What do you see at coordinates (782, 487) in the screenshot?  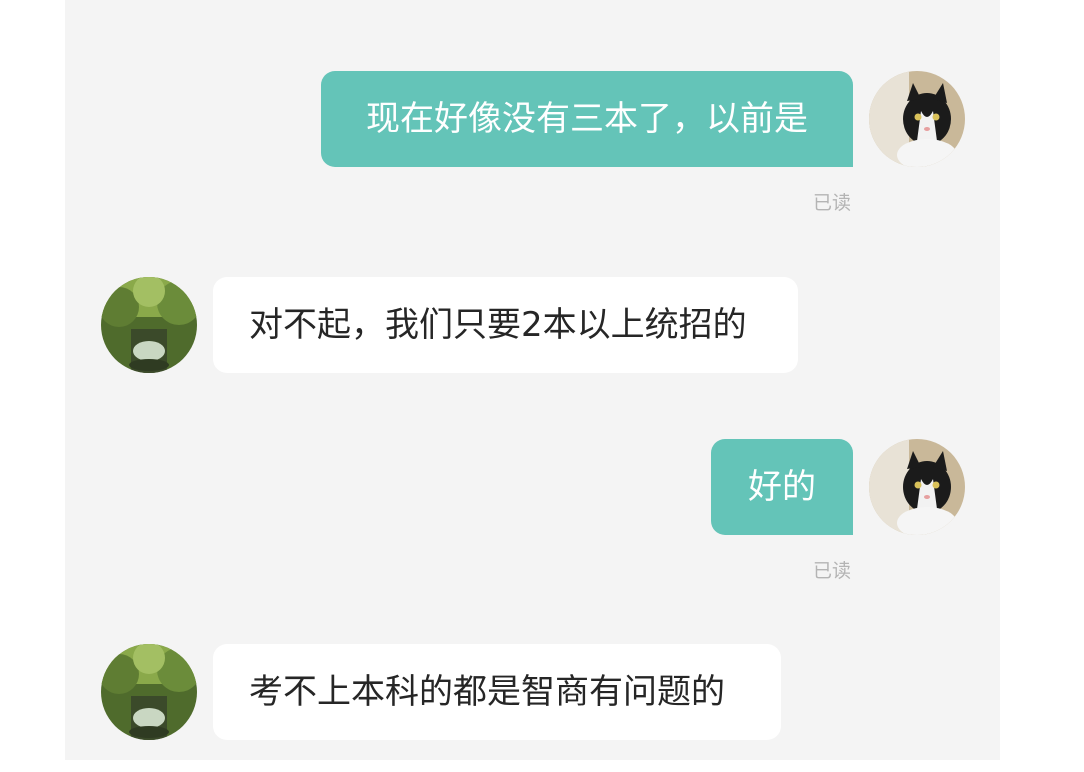 I see `outgoing-message-bubble: 好的` at bounding box center [782, 487].